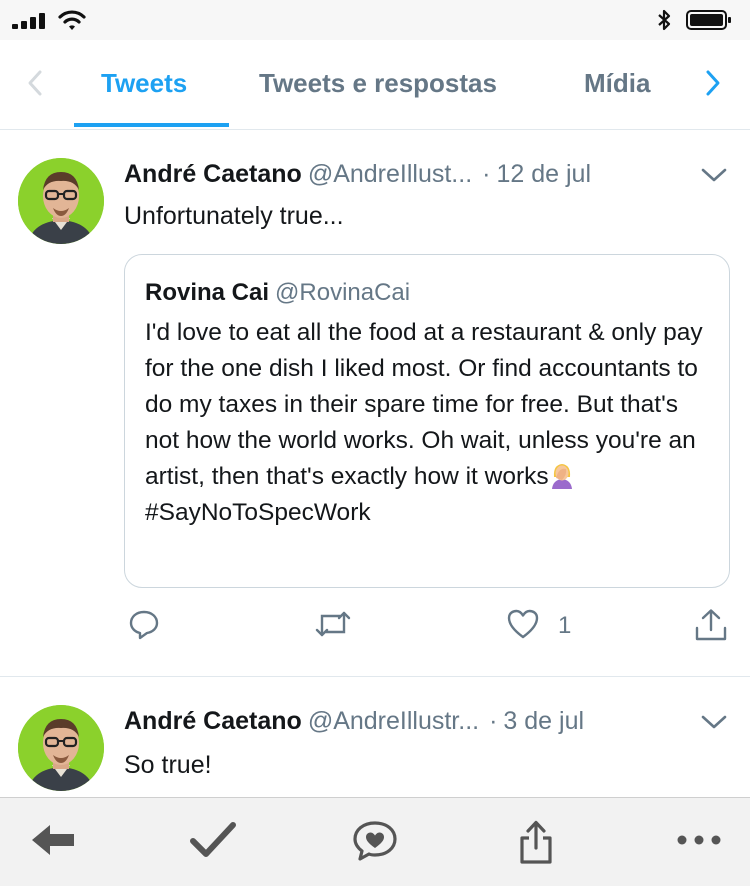  What do you see at coordinates (543, 721) in the screenshot?
I see `tweet-date: 3 de jul` at bounding box center [543, 721].